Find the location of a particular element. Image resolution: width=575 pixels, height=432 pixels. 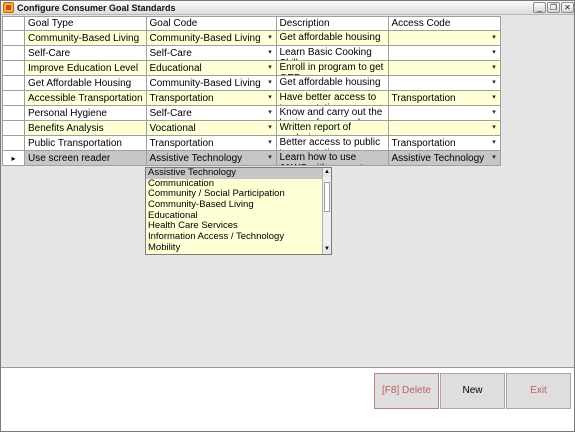

description-cell: Learn Basic Cooking Skills is located at coordinates (332, 53).